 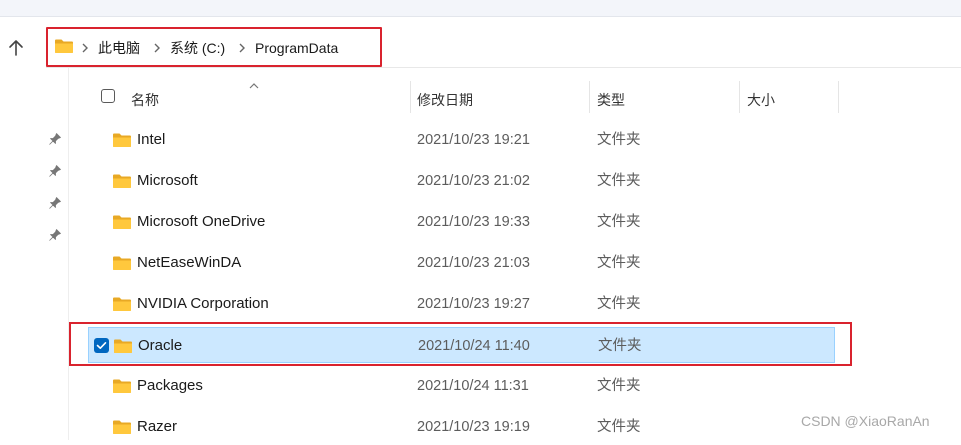 What do you see at coordinates (473, 263) in the screenshot?
I see `file-date-modified: 2021/10/23 21:03` at bounding box center [473, 263].